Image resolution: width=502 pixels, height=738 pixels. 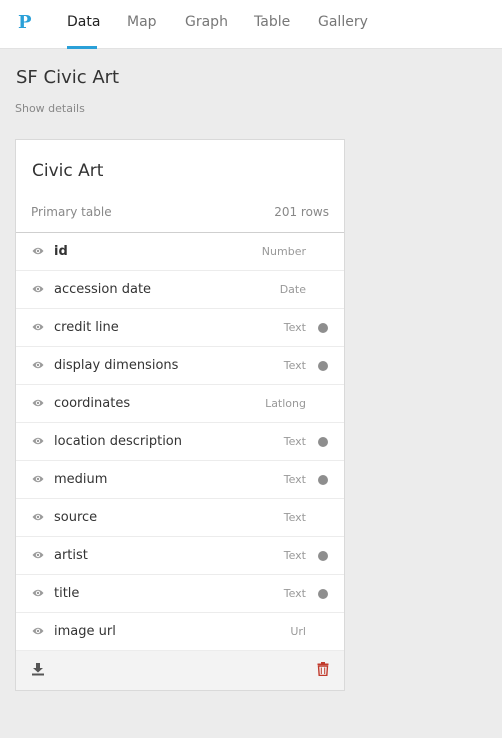 What do you see at coordinates (86, 327) in the screenshot?
I see `field-name: credit line` at bounding box center [86, 327].